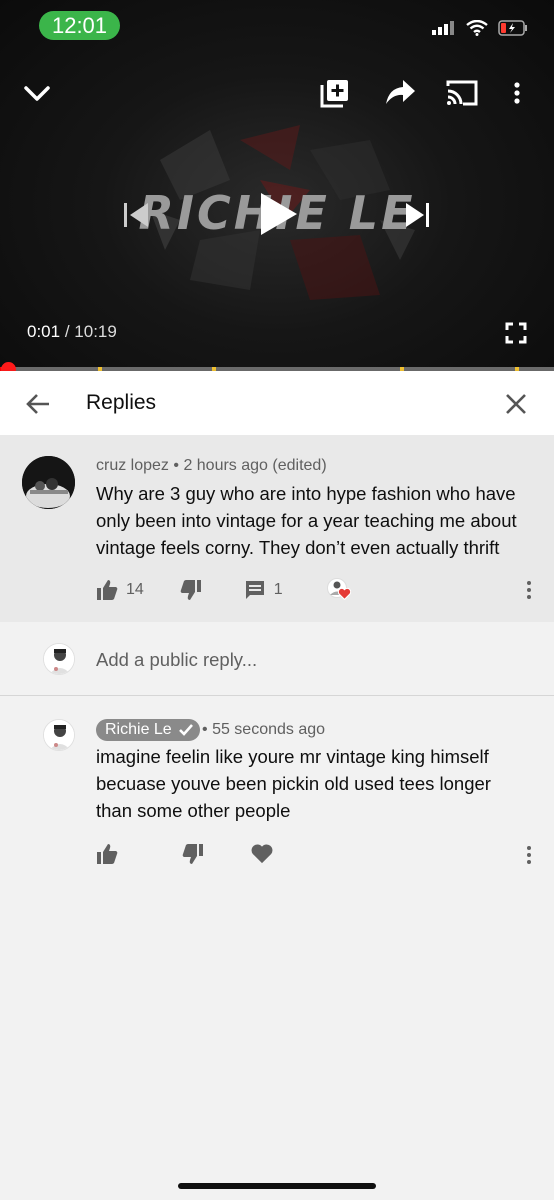 Image resolution: width=554 pixels, height=1200 pixels. Describe the element at coordinates (269, 729) in the screenshot. I see `reply-time: 55 seconds ago` at that location.